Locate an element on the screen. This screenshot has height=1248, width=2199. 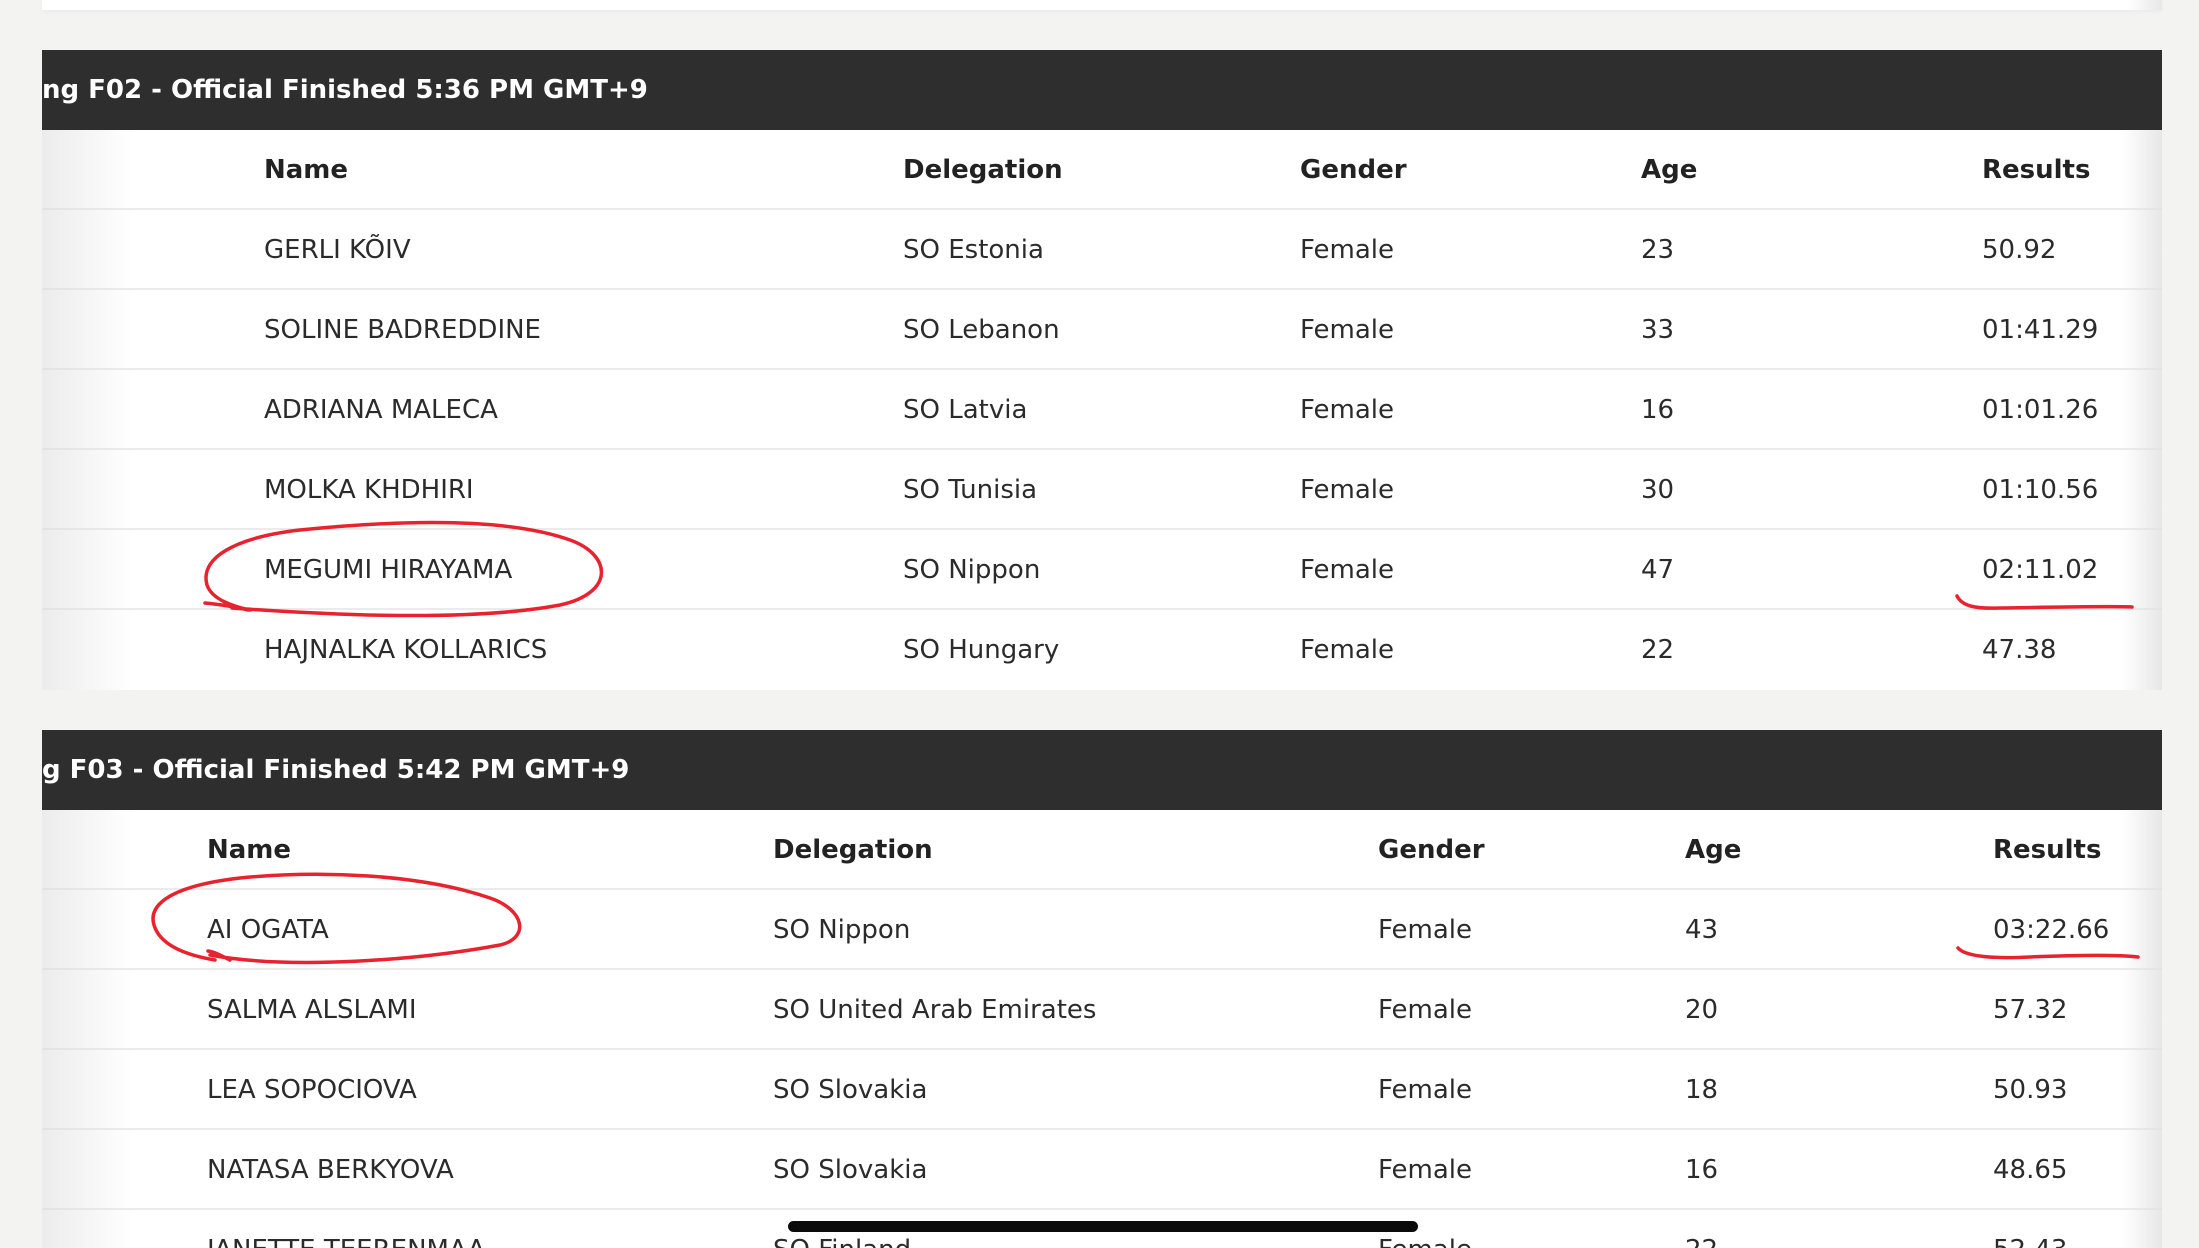
age-cell: 30 is located at coordinates (1658, 490).